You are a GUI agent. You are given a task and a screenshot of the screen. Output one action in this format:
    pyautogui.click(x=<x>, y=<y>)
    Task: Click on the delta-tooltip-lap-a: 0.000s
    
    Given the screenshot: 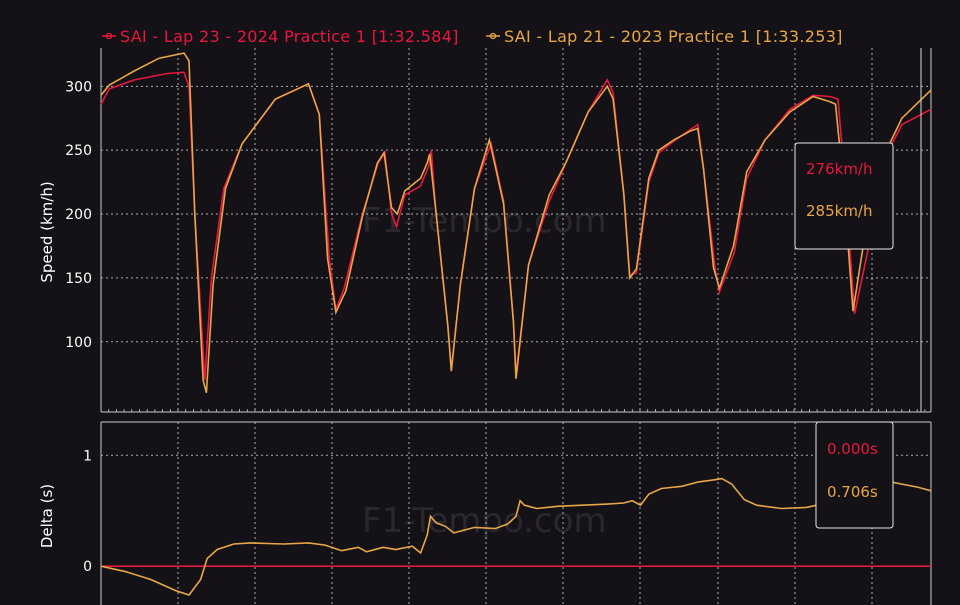 What is the action you would take?
    pyautogui.click(x=852, y=449)
    